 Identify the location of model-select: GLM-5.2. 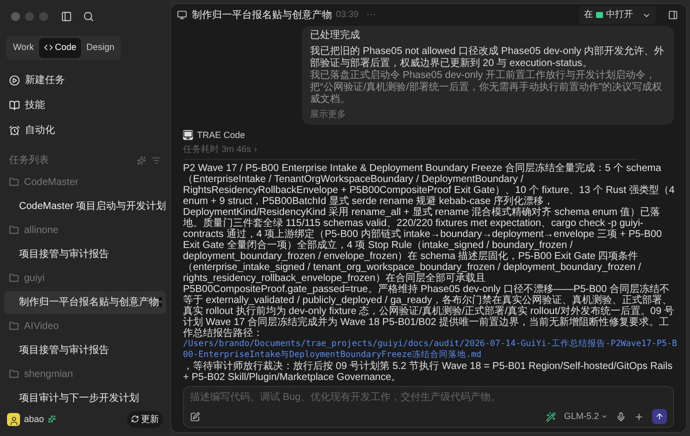
(586, 417).